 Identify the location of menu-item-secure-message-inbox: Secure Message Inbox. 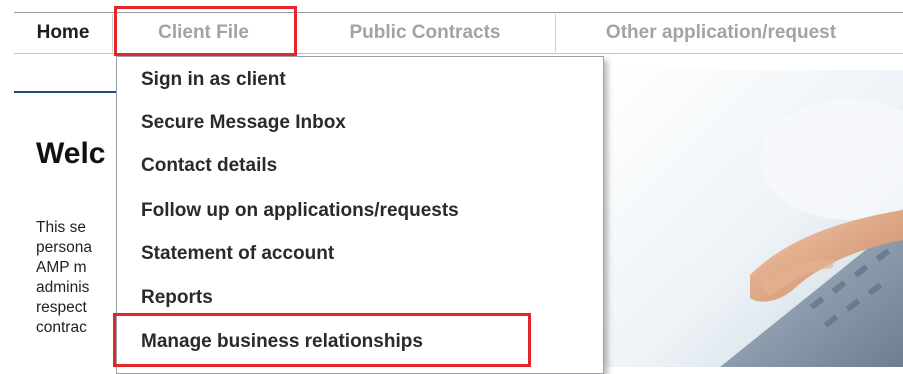
(243, 123).